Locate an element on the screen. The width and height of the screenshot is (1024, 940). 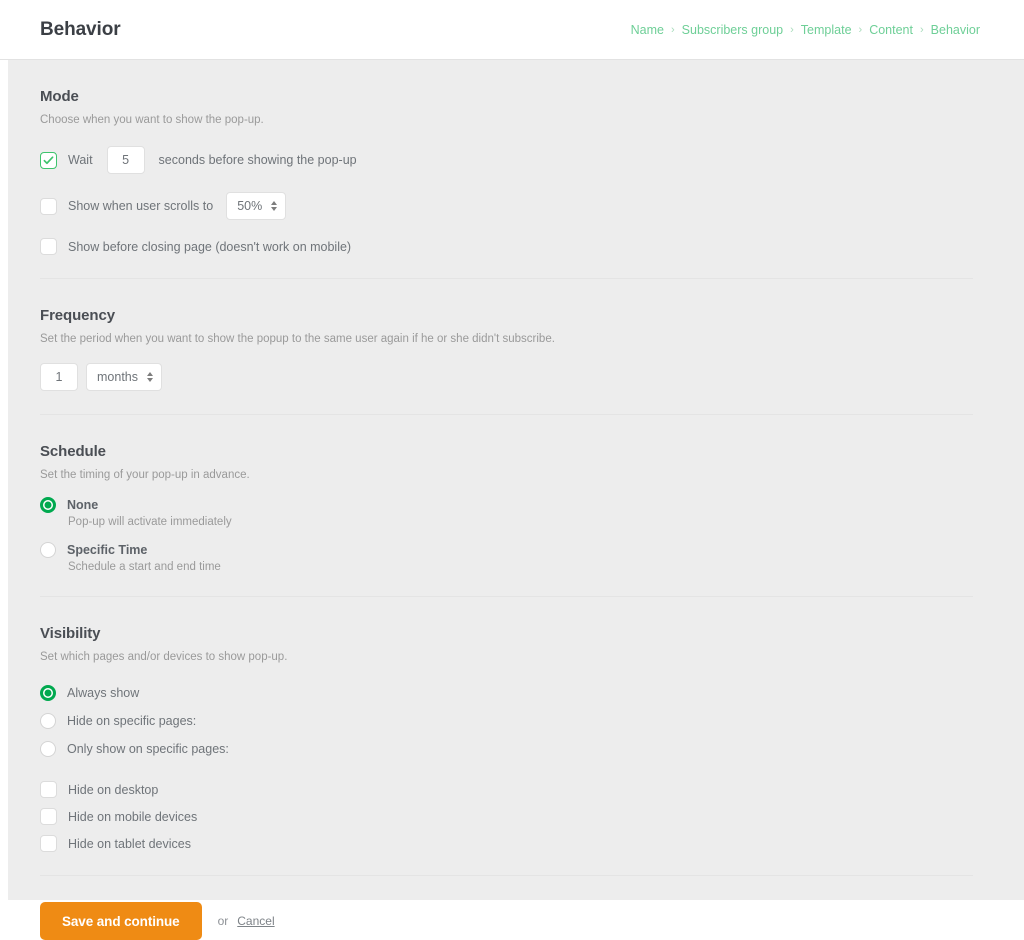
schedule-option-none: None Pop-up will activate immediately is located at coordinates (532, 512).